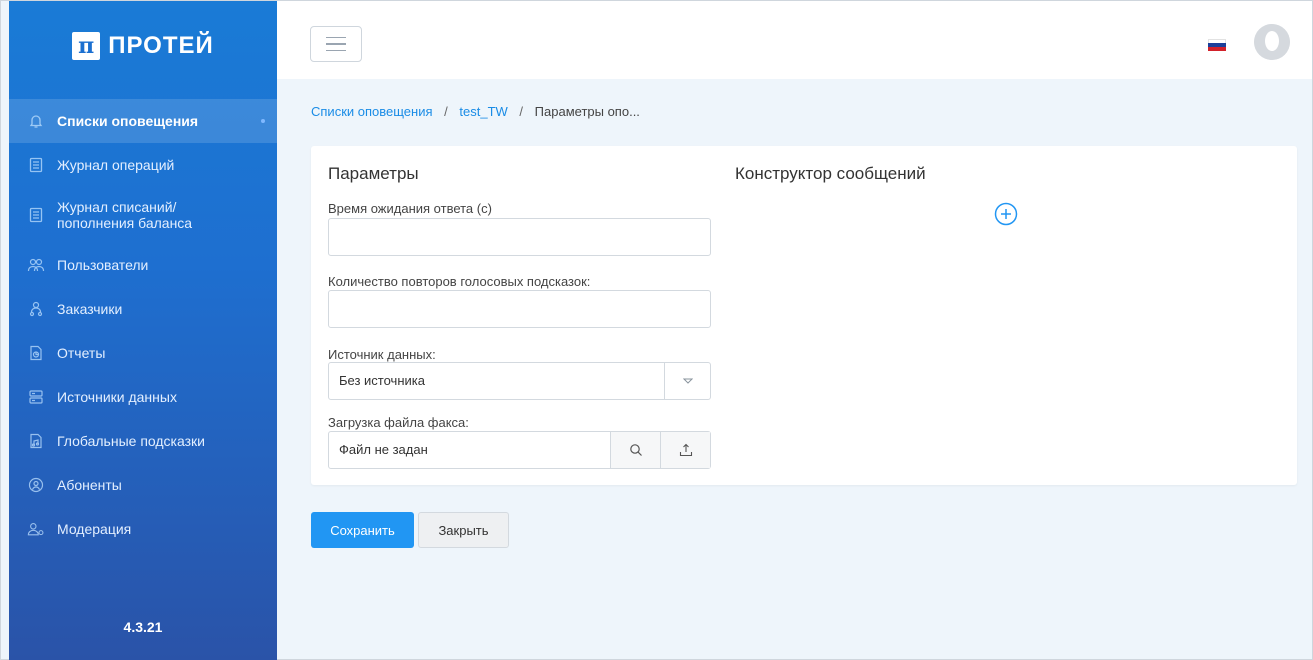 This screenshot has width=1313, height=660. I want to click on sidebar-item-subscribers: Абоненты, so click(143, 485).